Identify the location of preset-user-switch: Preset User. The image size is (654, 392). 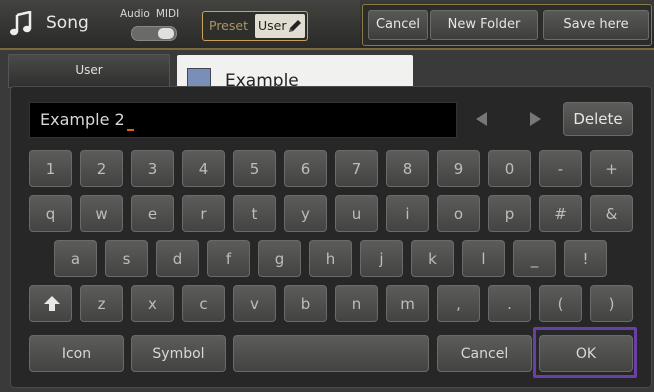
(255, 26).